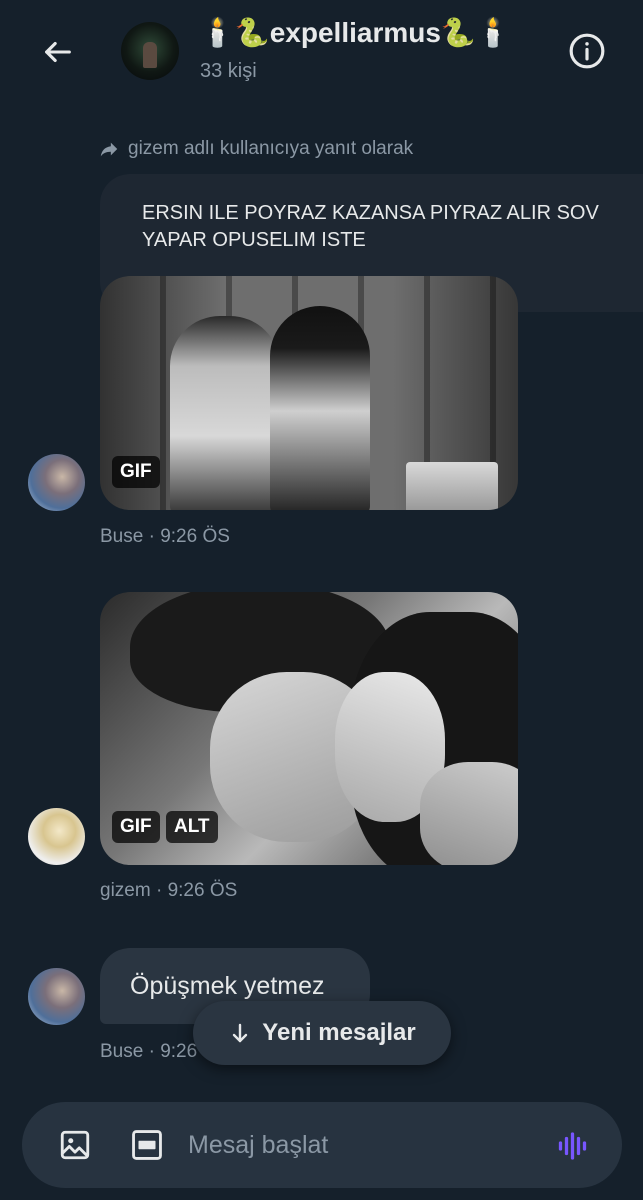 This screenshot has width=643, height=1200. I want to click on add-image-button, so click(75, 1145).